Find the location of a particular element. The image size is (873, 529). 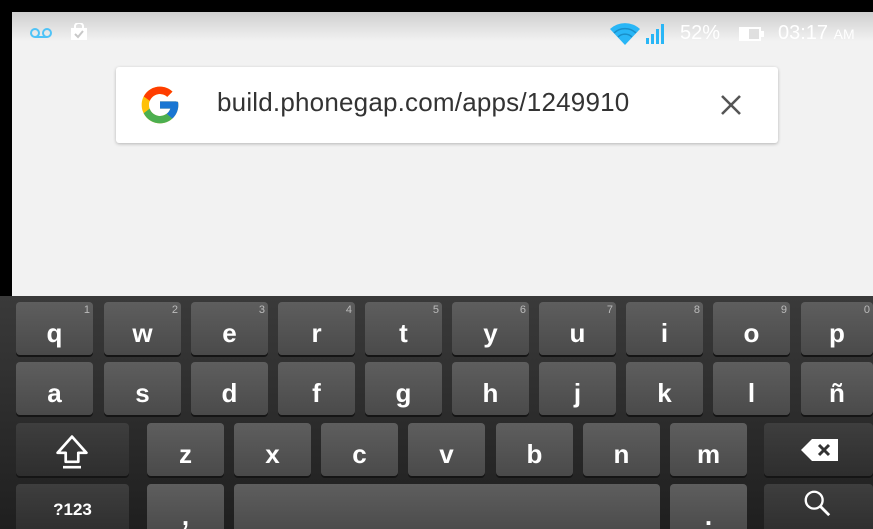

url-text: build.phonegap.com/apps/1249910 is located at coordinates (423, 102).